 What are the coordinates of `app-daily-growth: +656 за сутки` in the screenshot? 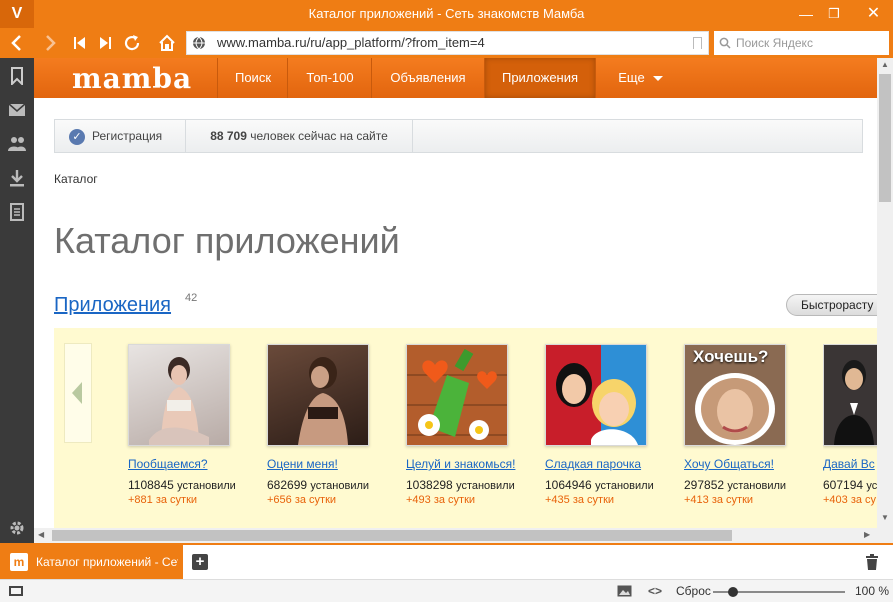 It's located at (302, 500).